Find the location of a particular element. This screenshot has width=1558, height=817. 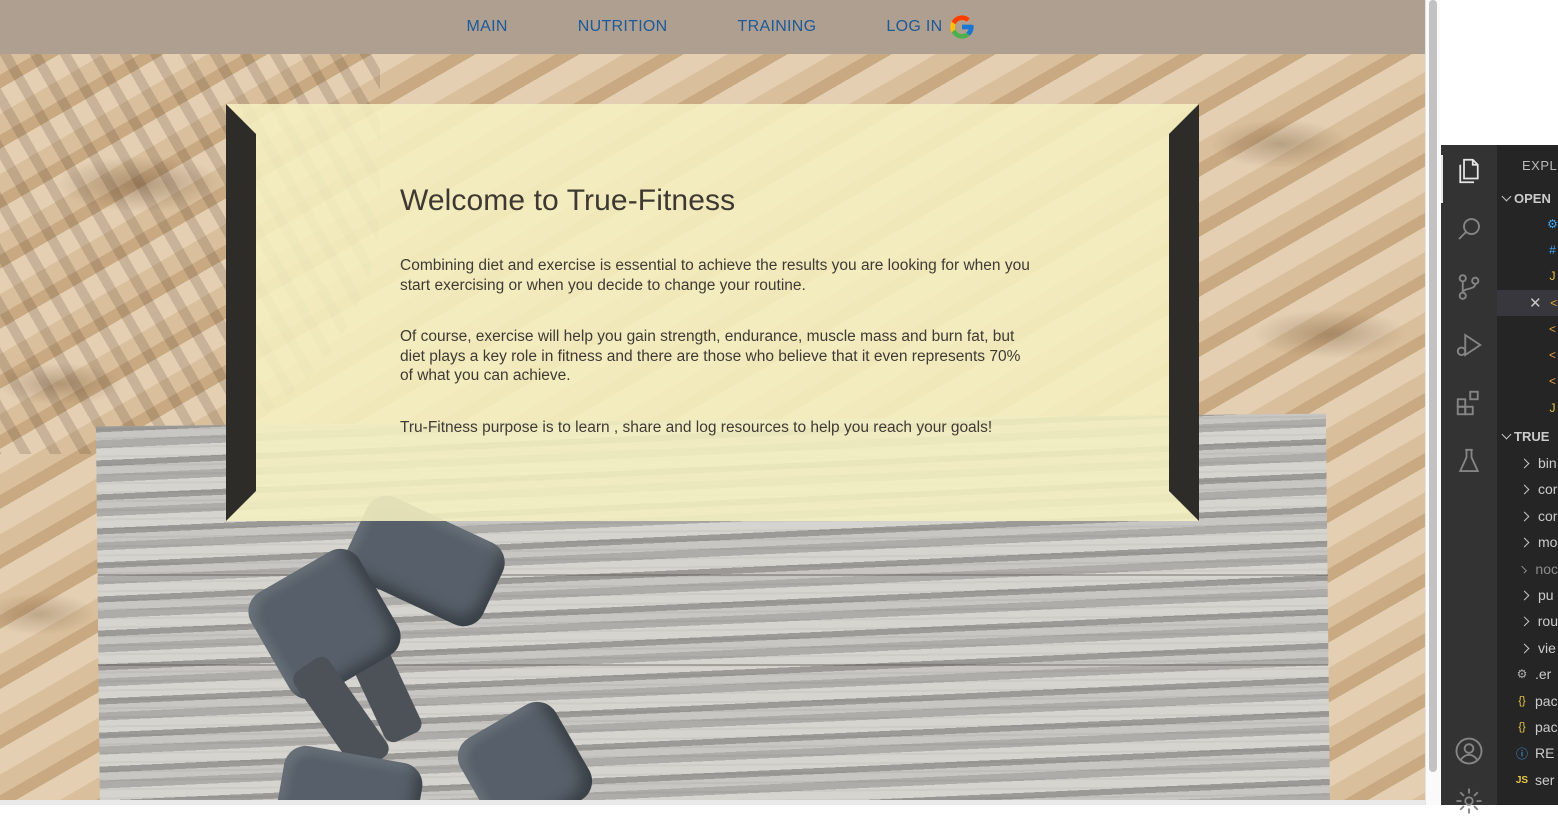

open-editor-item: # is located at coordinates (1527, 250).